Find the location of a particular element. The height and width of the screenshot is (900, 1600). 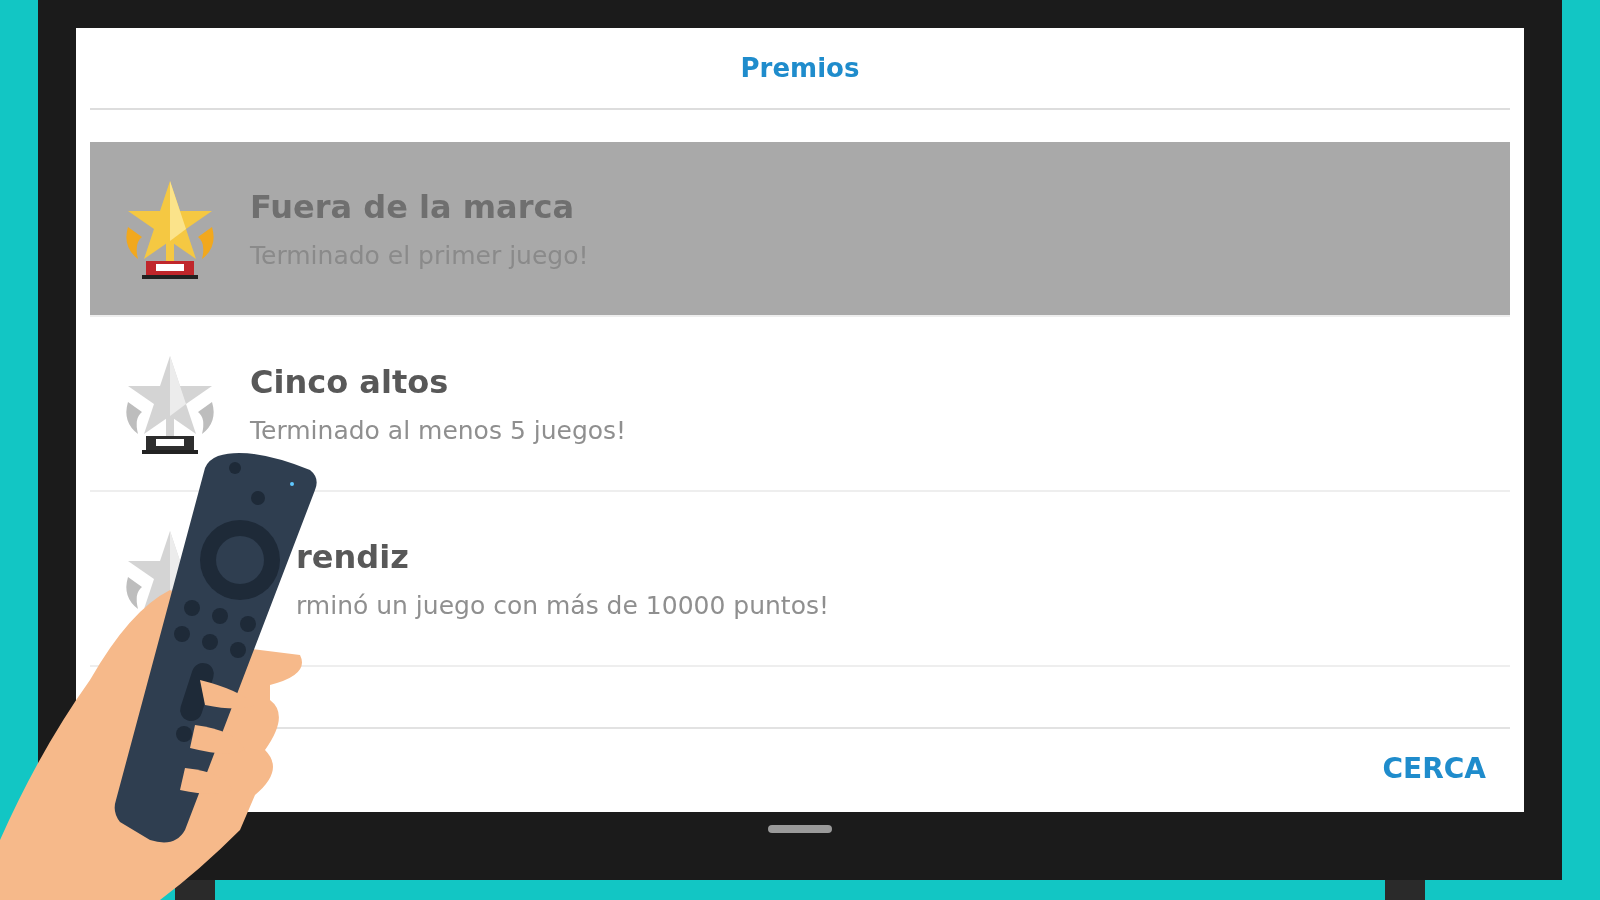

award-title: Cinco altos is located at coordinates (350, 382).